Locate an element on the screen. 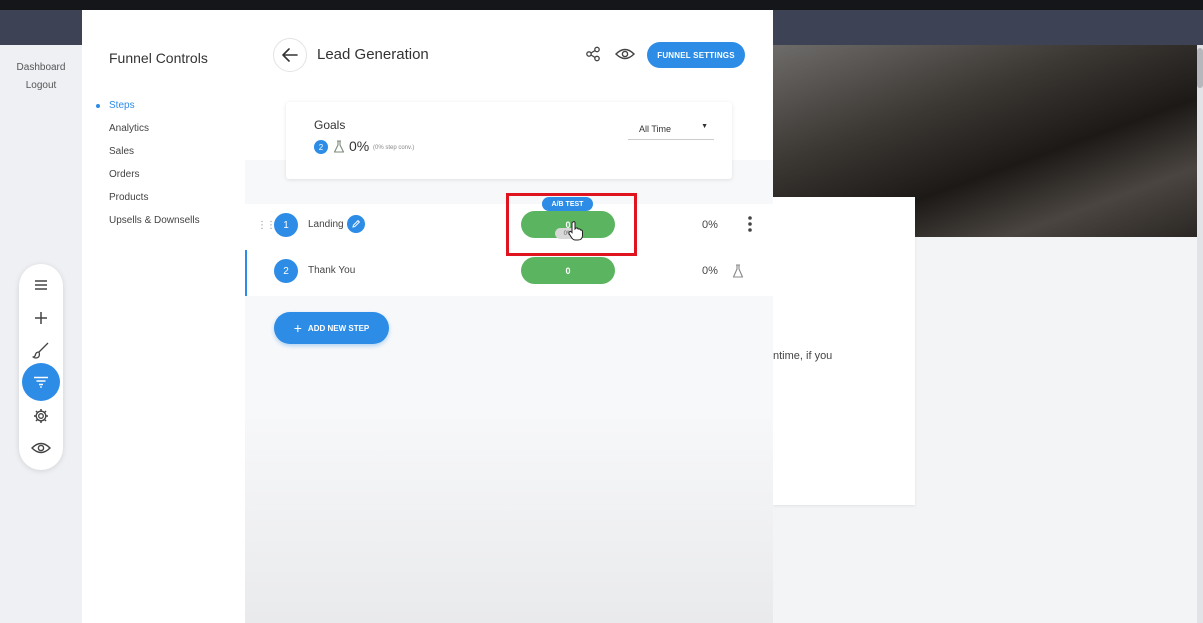  add-element-button is located at coordinates (41, 318).